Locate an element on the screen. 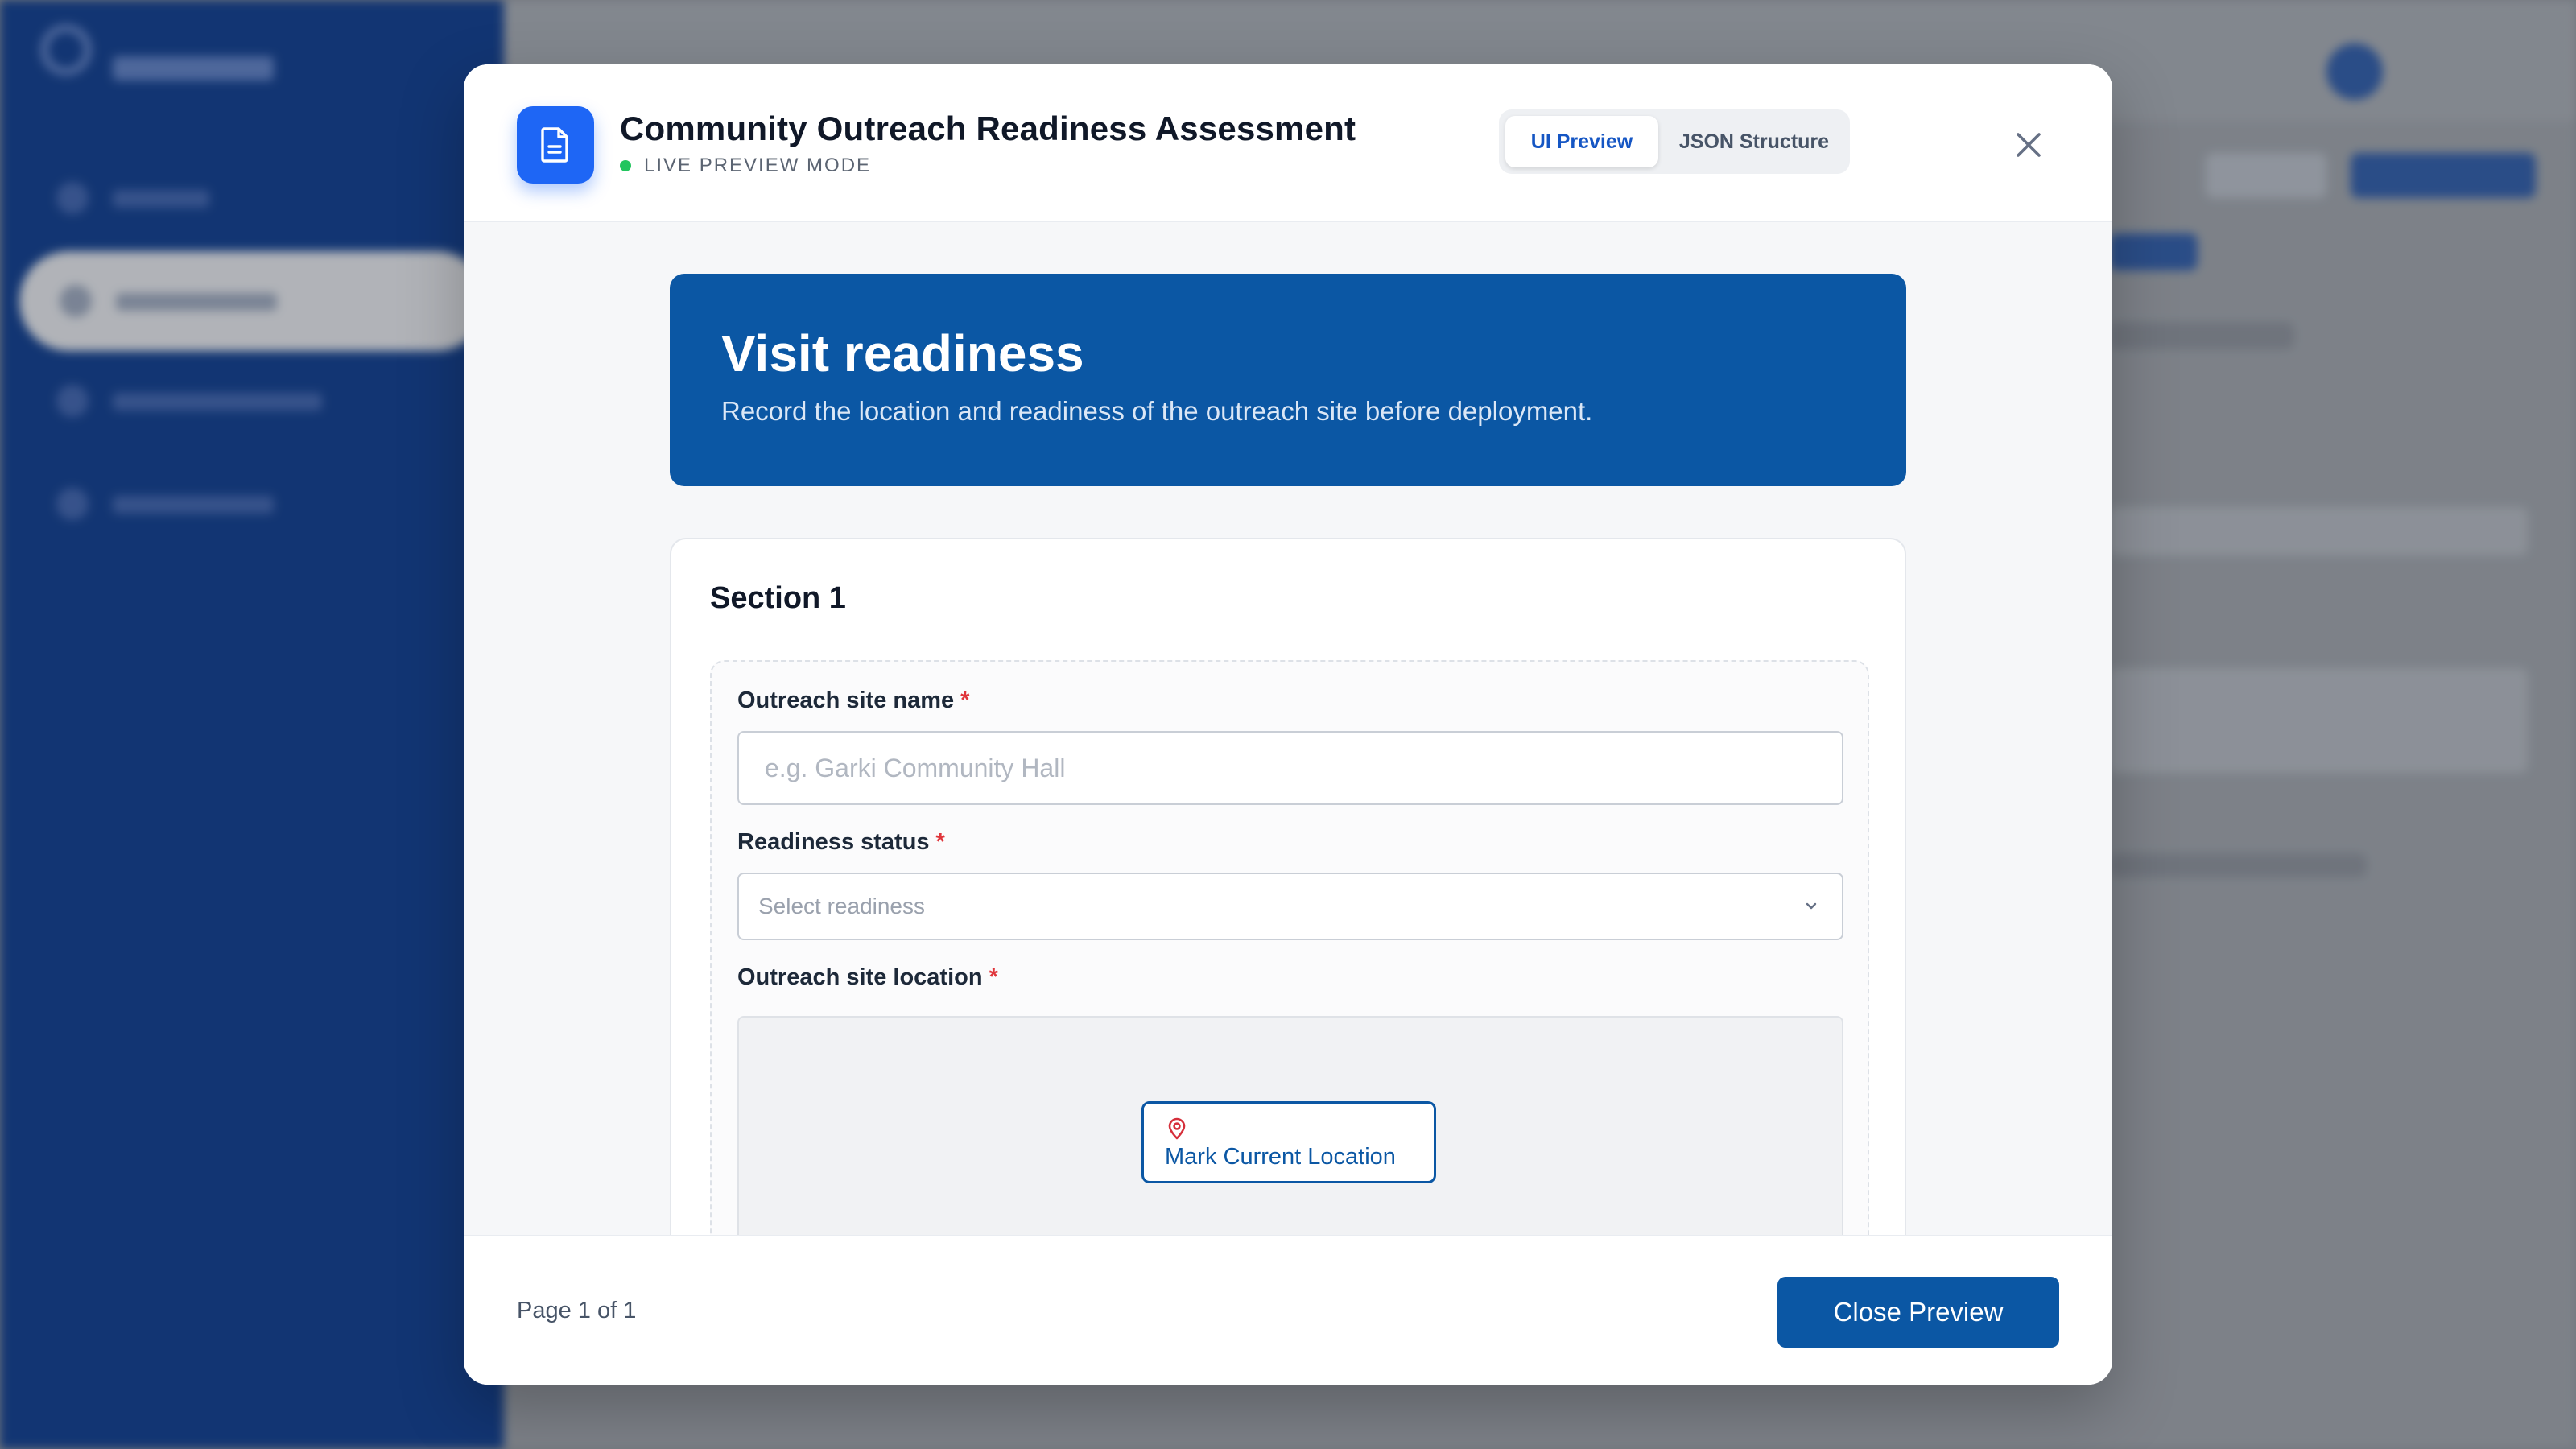 This screenshot has width=2576, height=1449. modal-footer: Page 1 of 1 Close Preview is located at coordinates (1288, 1310).